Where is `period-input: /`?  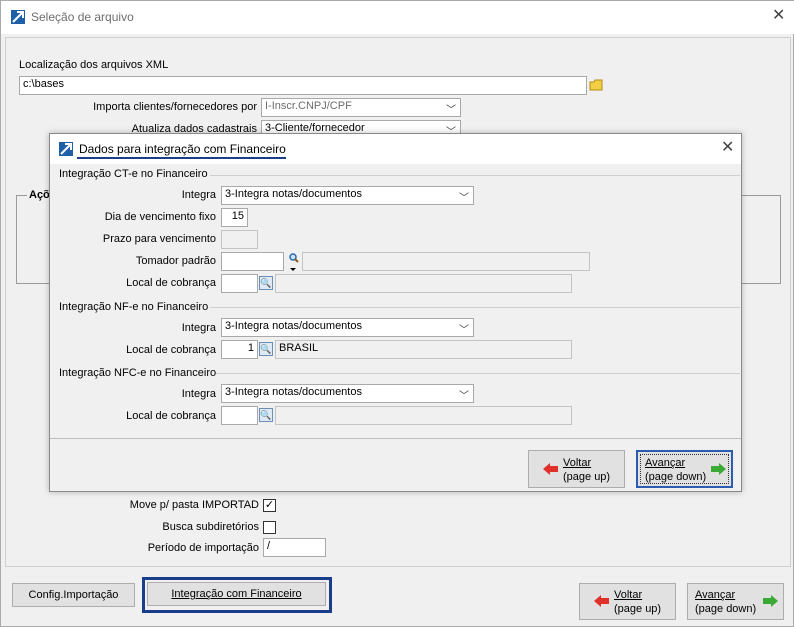 period-input: / is located at coordinates (294, 547).